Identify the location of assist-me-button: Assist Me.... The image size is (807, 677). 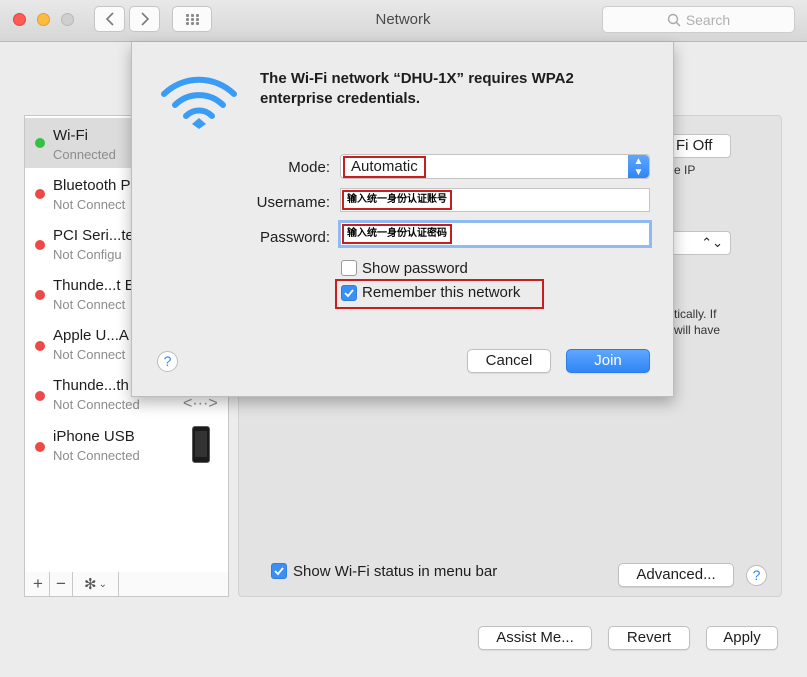
(535, 638).